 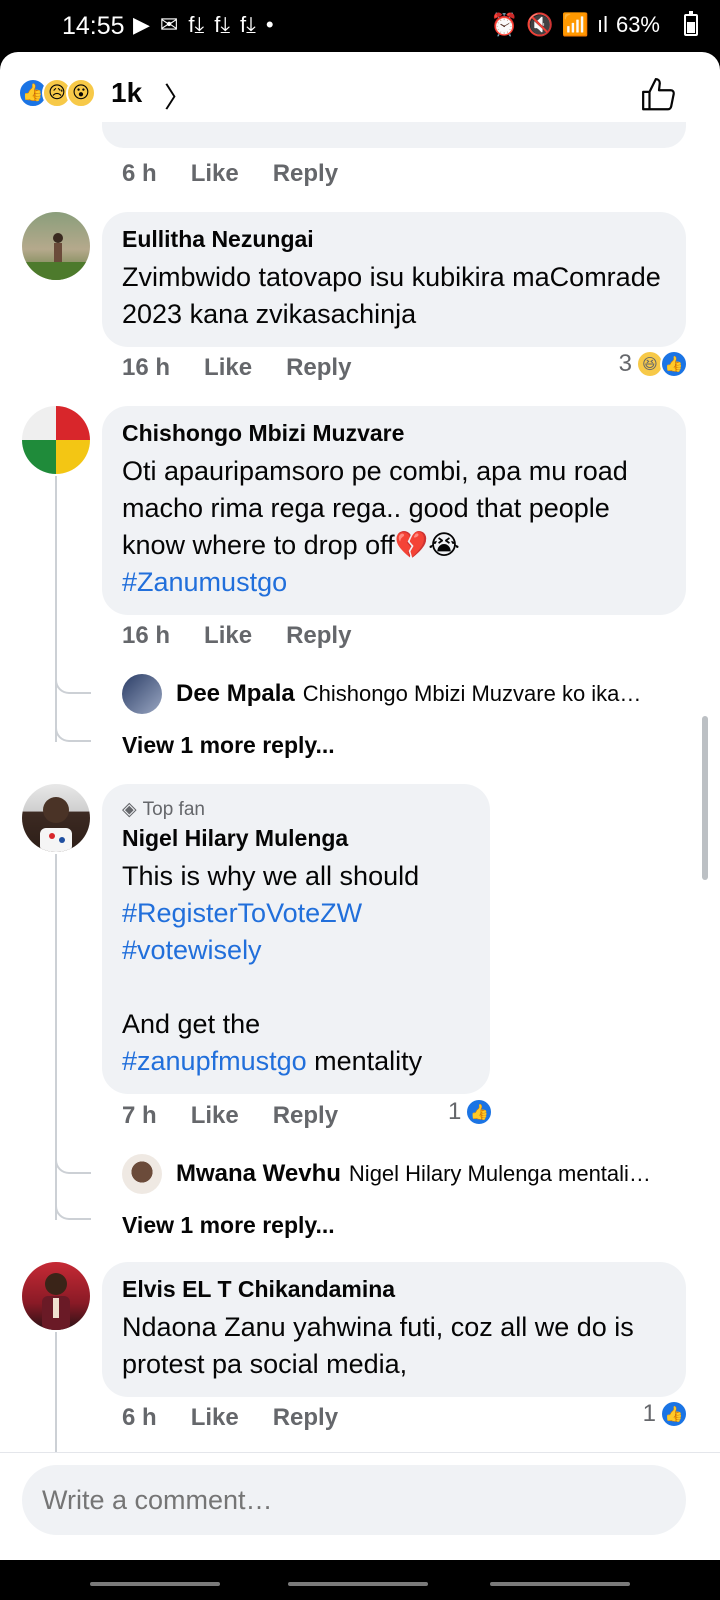 I want to click on reaction-icons: 👍 😥 😮, so click(x=57, y=93).